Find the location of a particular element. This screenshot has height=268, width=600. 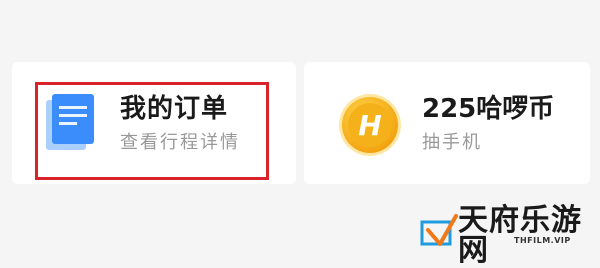

hello-coins-title: 225哈啰币 is located at coordinates (488, 109).